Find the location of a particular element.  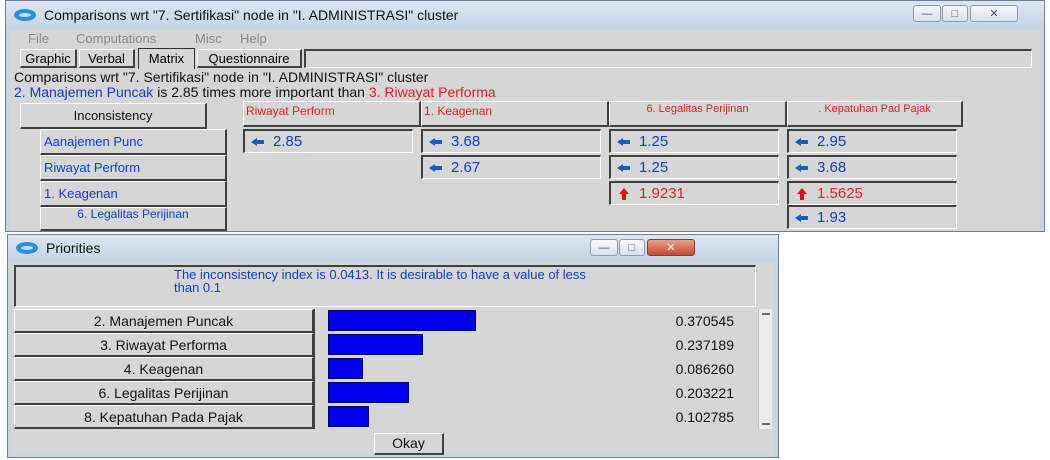

priority-row: 3. Riwayat Performa 0.237189 is located at coordinates (385, 345).